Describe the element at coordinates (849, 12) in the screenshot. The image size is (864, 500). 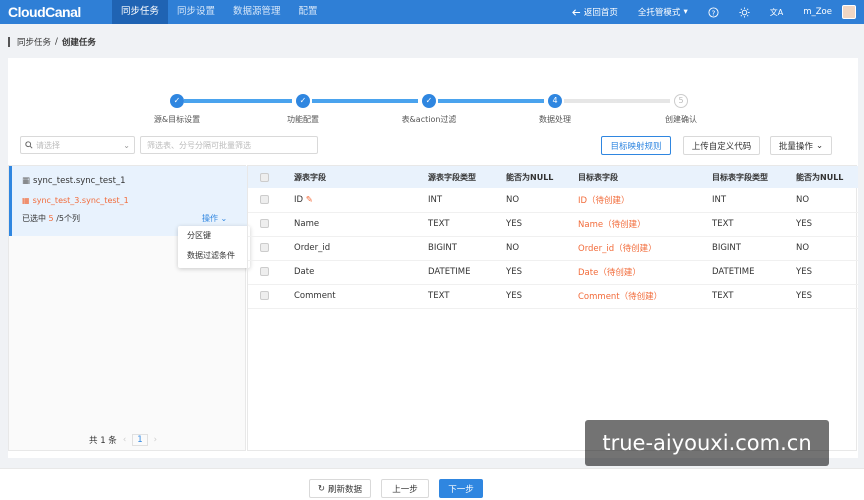
I see `avatar` at that location.